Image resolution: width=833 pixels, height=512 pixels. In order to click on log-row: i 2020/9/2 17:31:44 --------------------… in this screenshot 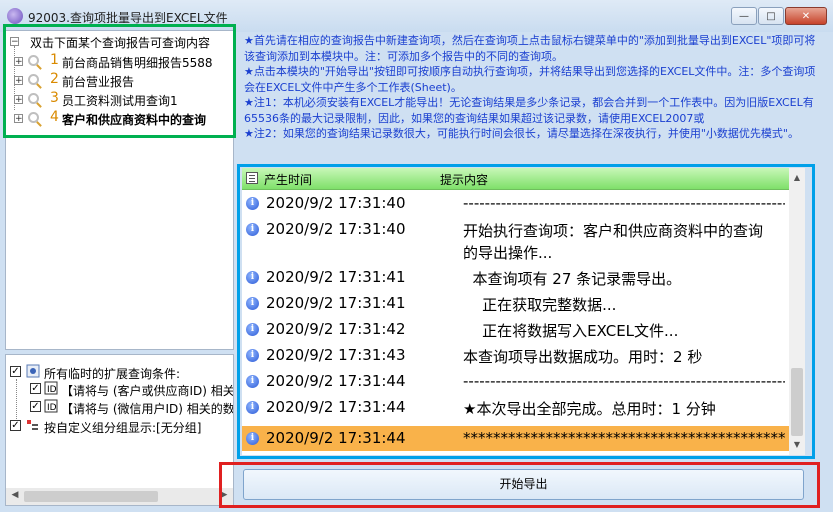, I will do `click(515, 382)`.